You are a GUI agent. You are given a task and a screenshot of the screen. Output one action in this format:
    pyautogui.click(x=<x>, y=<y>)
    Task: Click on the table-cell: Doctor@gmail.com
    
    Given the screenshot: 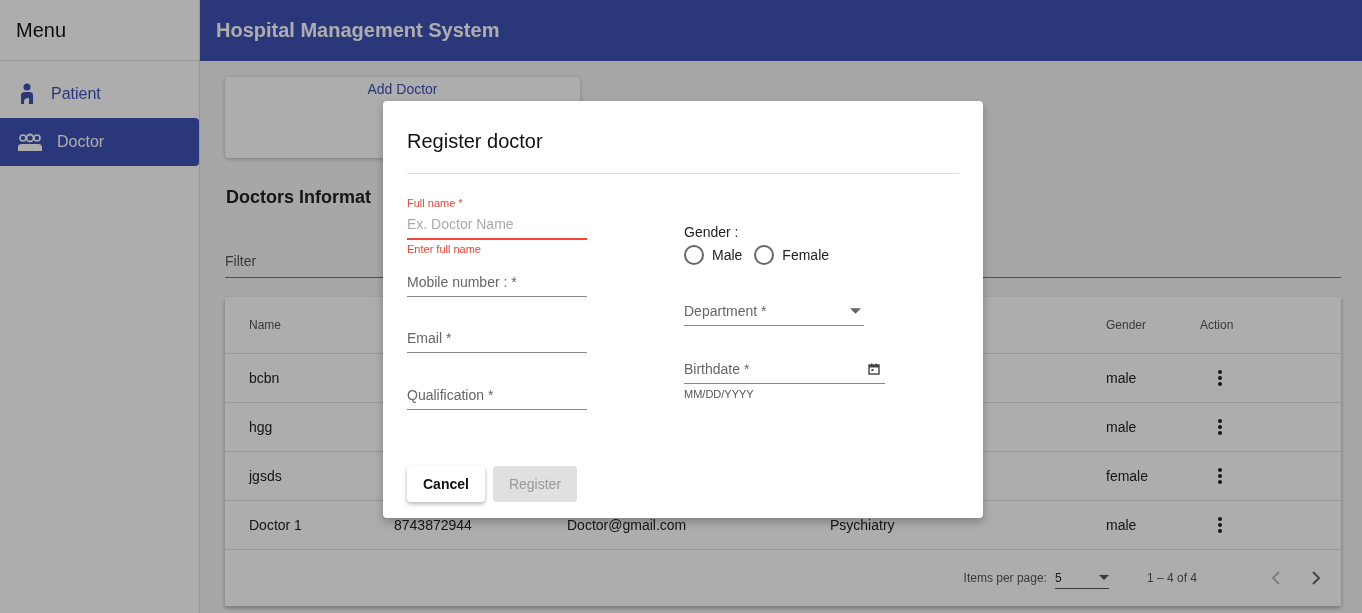 What is the action you would take?
    pyautogui.click(x=627, y=525)
    